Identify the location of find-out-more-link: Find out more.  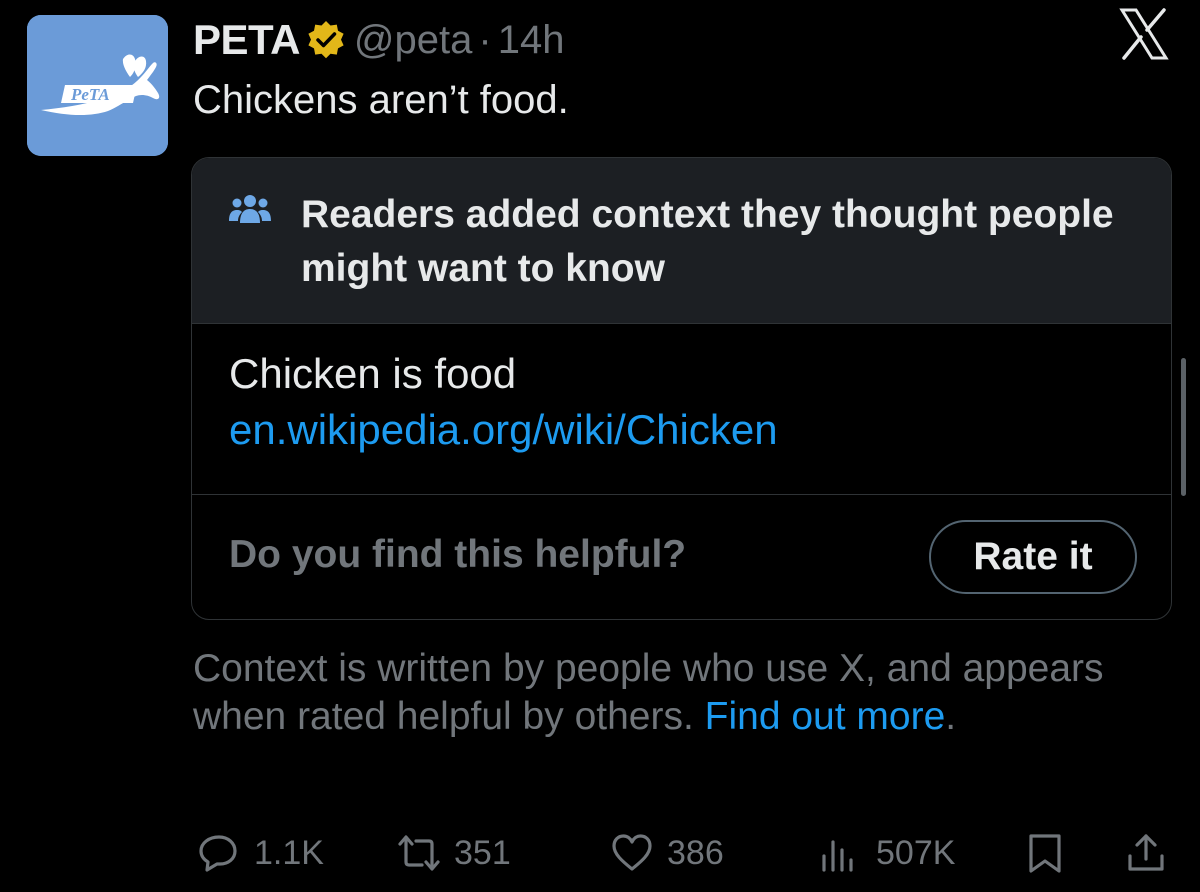
(825, 716).